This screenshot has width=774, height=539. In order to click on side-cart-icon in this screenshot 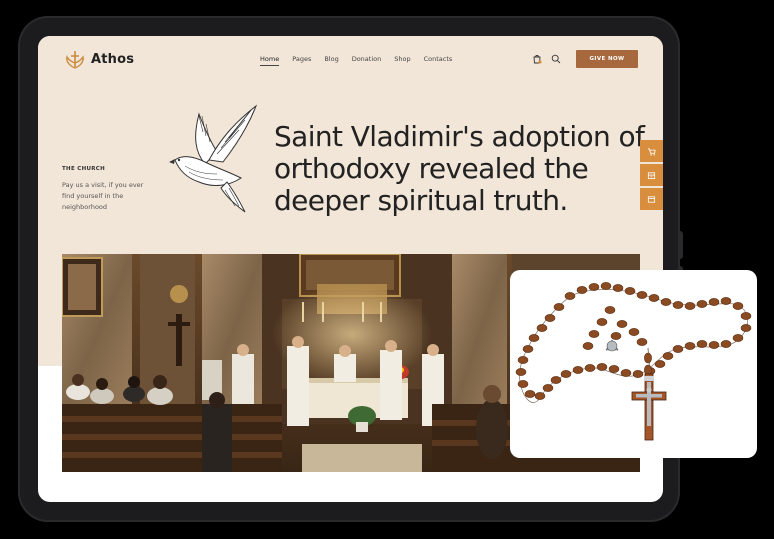, I will do `click(651, 151)`.